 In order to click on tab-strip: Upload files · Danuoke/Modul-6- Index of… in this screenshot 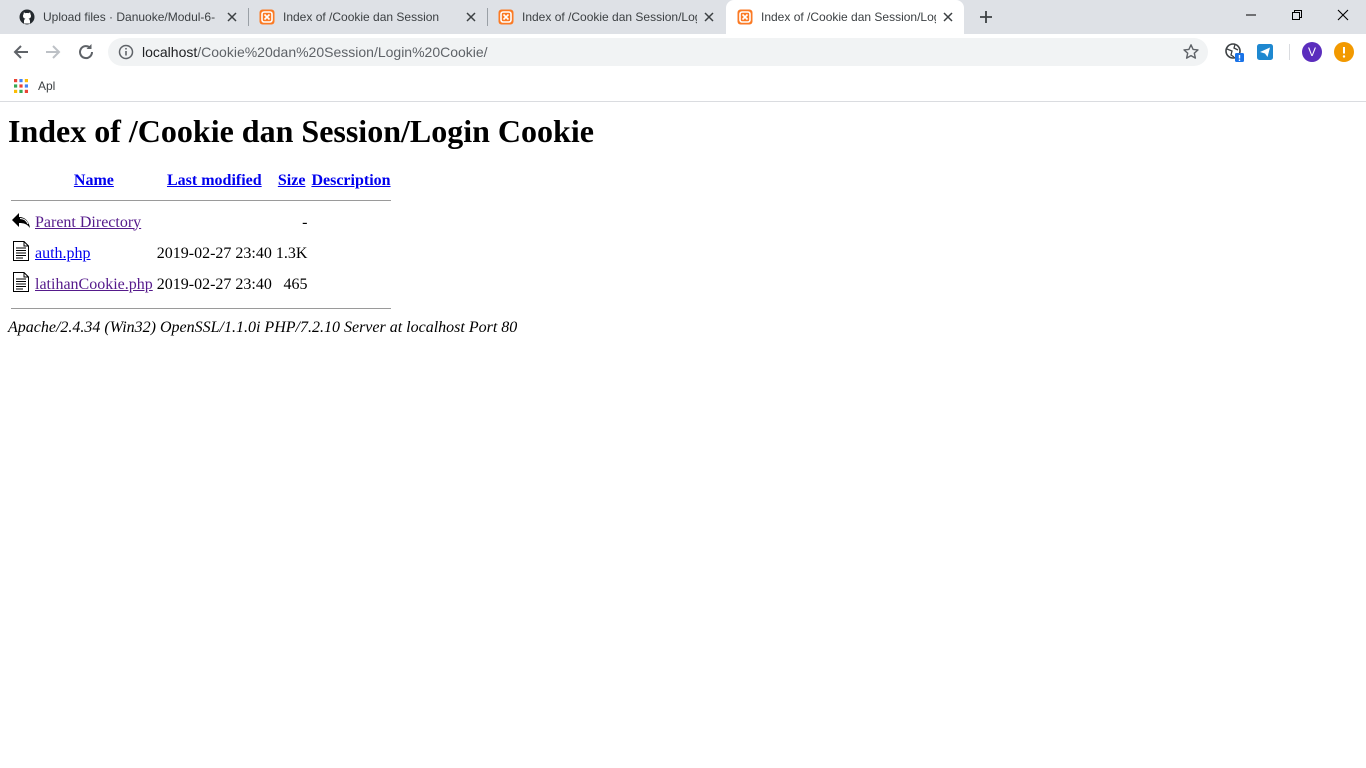, I will do `click(683, 17)`.